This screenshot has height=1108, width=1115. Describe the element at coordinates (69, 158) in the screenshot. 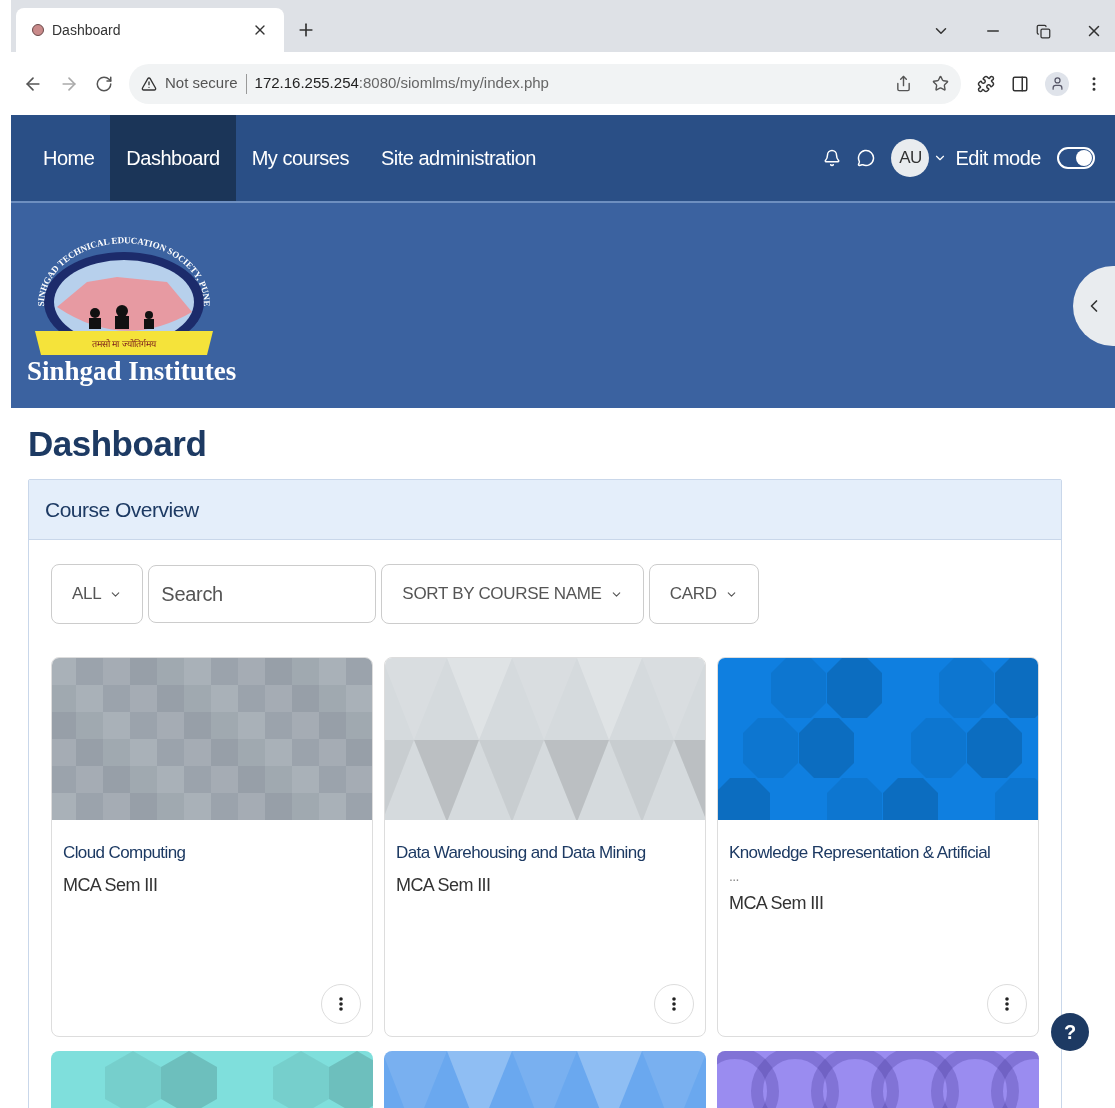

I see `nav-link: Home` at that location.